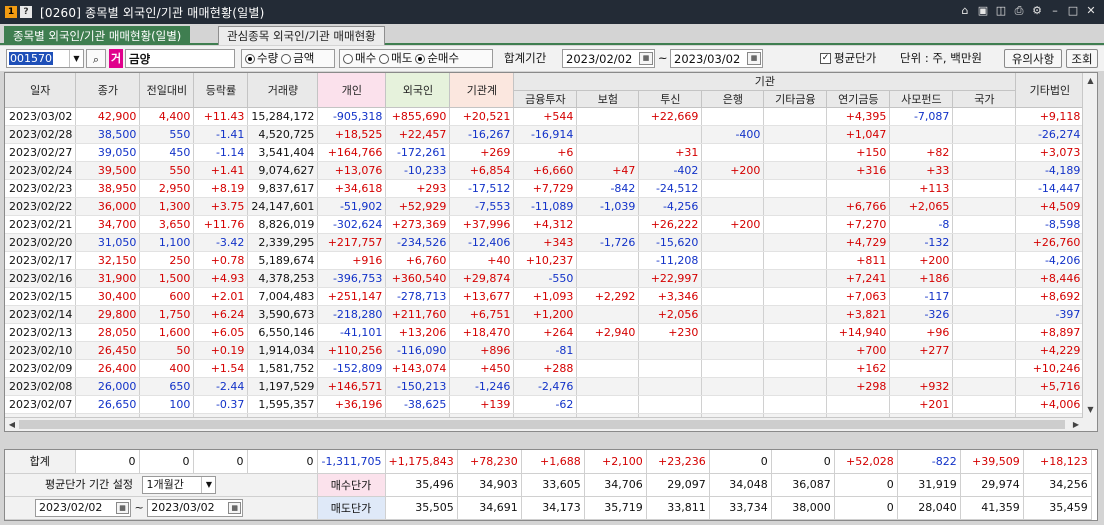  What do you see at coordinates (418, 90) in the screenshot?
I see `col-header-foreign: 외국인` at bounding box center [418, 90].